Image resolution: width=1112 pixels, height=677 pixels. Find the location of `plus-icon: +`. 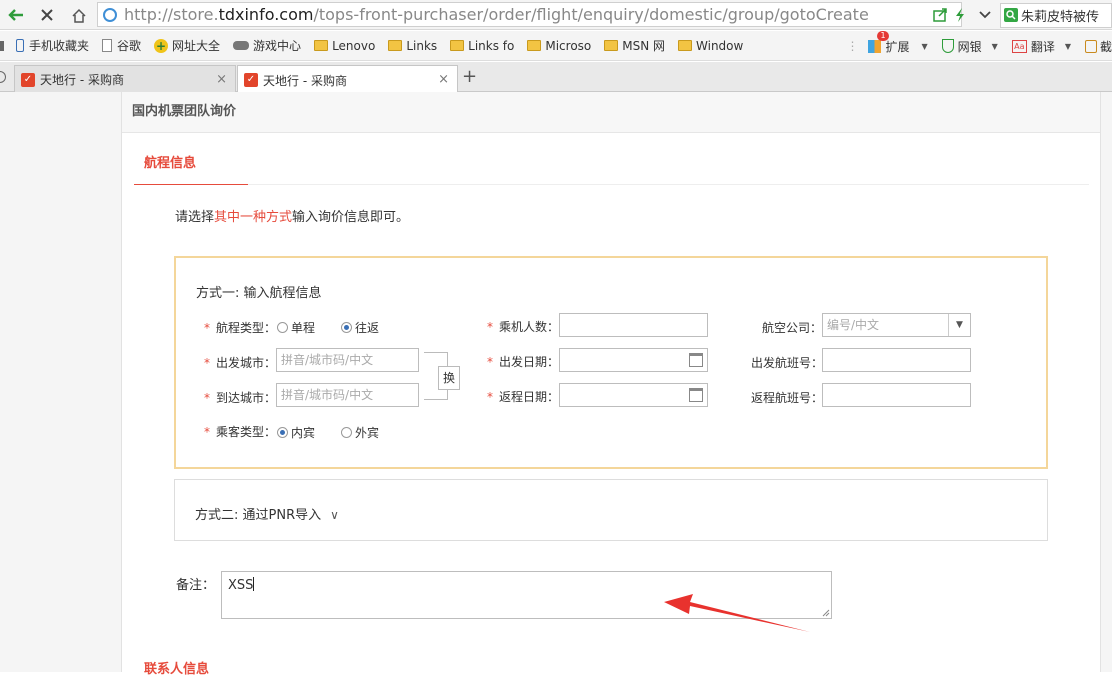

plus-icon: + is located at coordinates (161, 45).